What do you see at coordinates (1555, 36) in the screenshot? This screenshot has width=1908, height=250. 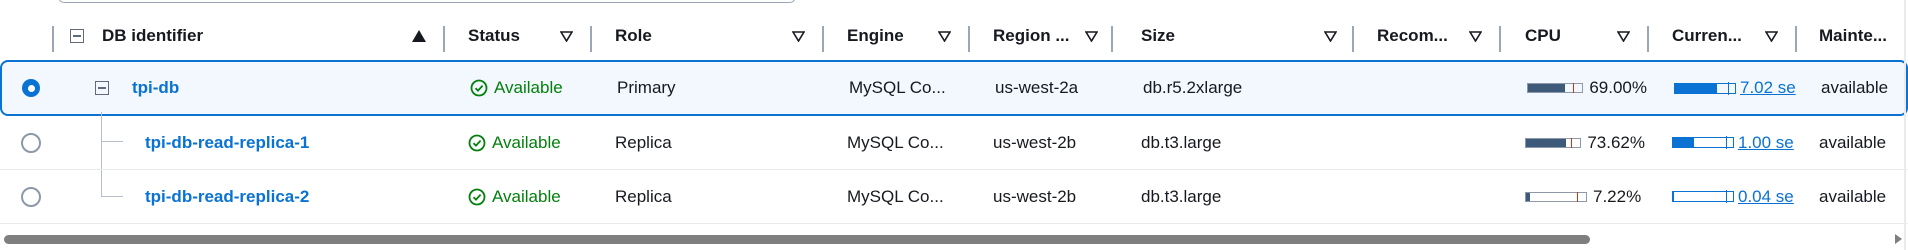 I see `header-cpu: CPU` at bounding box center [1555, 36].